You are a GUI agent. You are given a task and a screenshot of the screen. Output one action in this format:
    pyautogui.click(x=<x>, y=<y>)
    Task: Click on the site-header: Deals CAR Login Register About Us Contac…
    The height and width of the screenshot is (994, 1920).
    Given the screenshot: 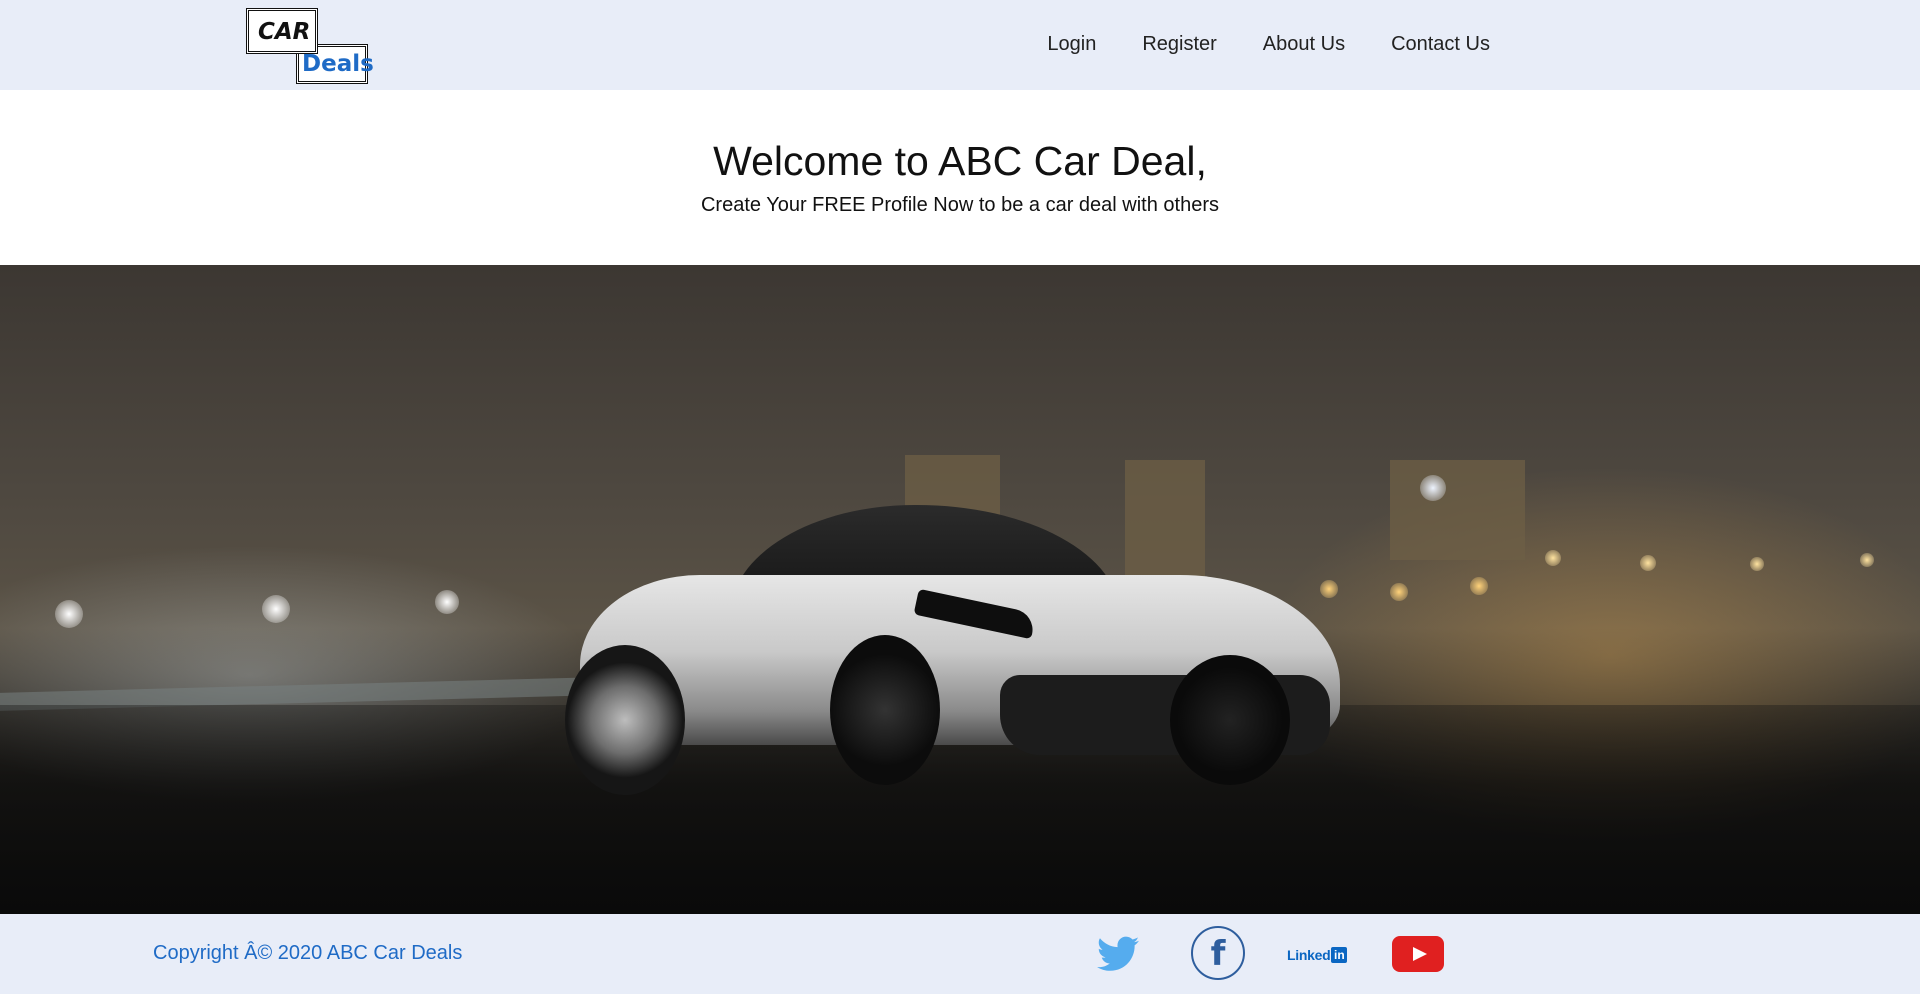 What is the action you would take?
    pyautogui.click(x=960, y=45)
    